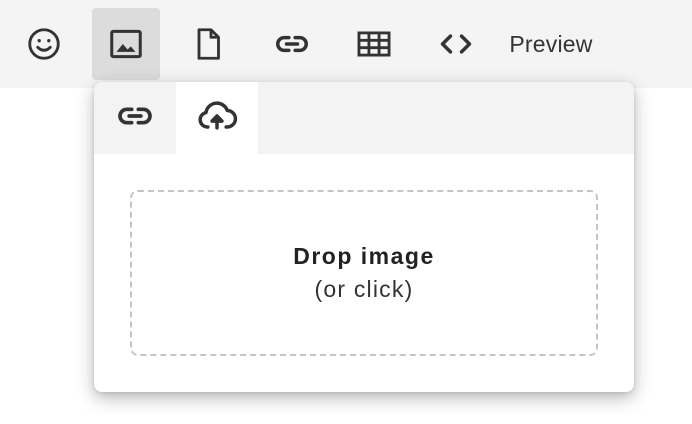 Image resolution: width=692 pixels, height=424 pixels. What do you see at coordinates (364, 256) in the screenshot?
I see `dropzone-title: Drop image` at bounding box center [364, 256].